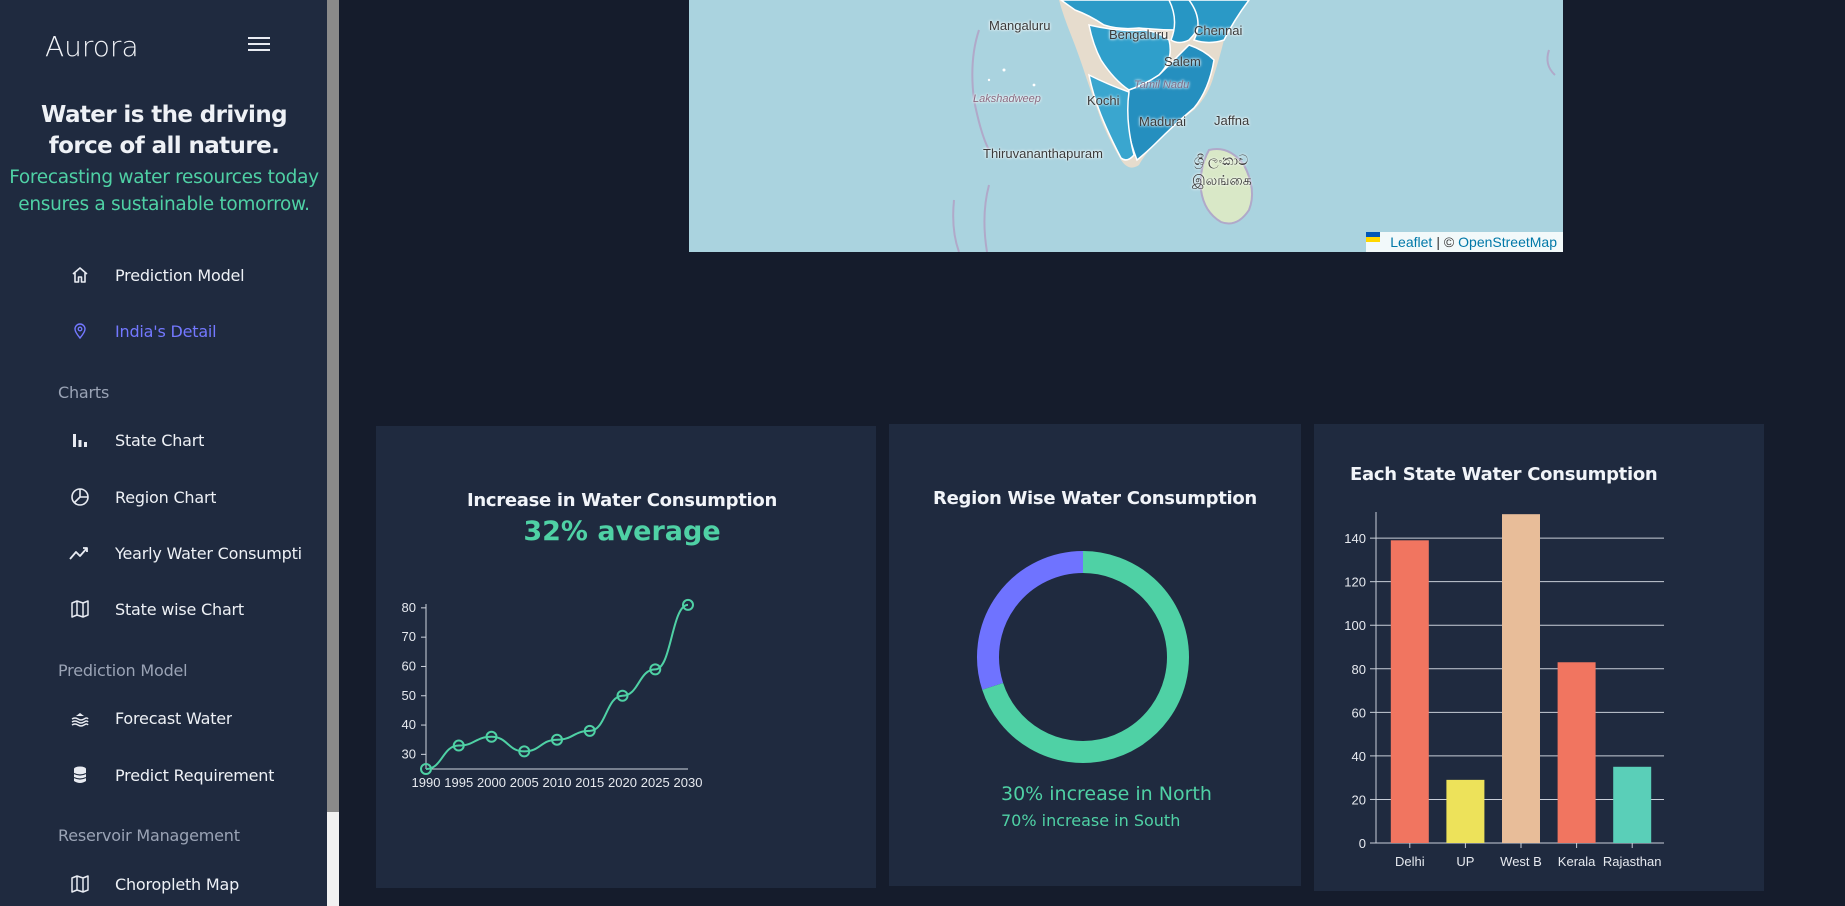 The height and width of the screenshot is (906, 1845). Describe the element at coordinates (259, 45) in the screenshot. I see `hamburger-menu-icon` at that location.